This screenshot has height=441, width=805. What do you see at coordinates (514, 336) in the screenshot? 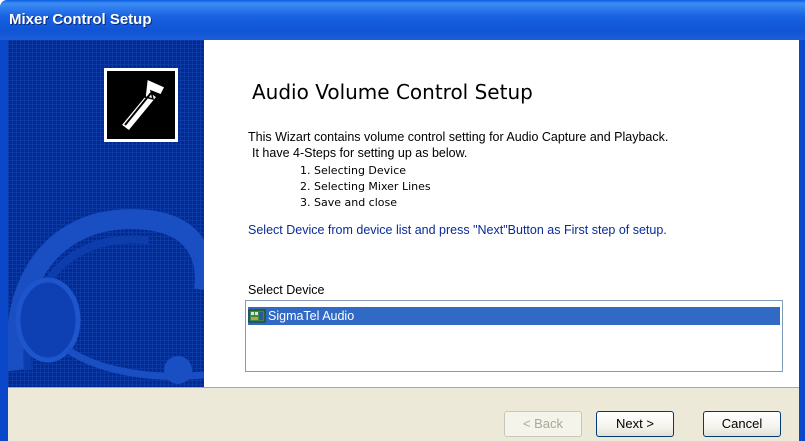
I see `device-listbox: SigmaTel Audio` at bounding box center [514, 336].